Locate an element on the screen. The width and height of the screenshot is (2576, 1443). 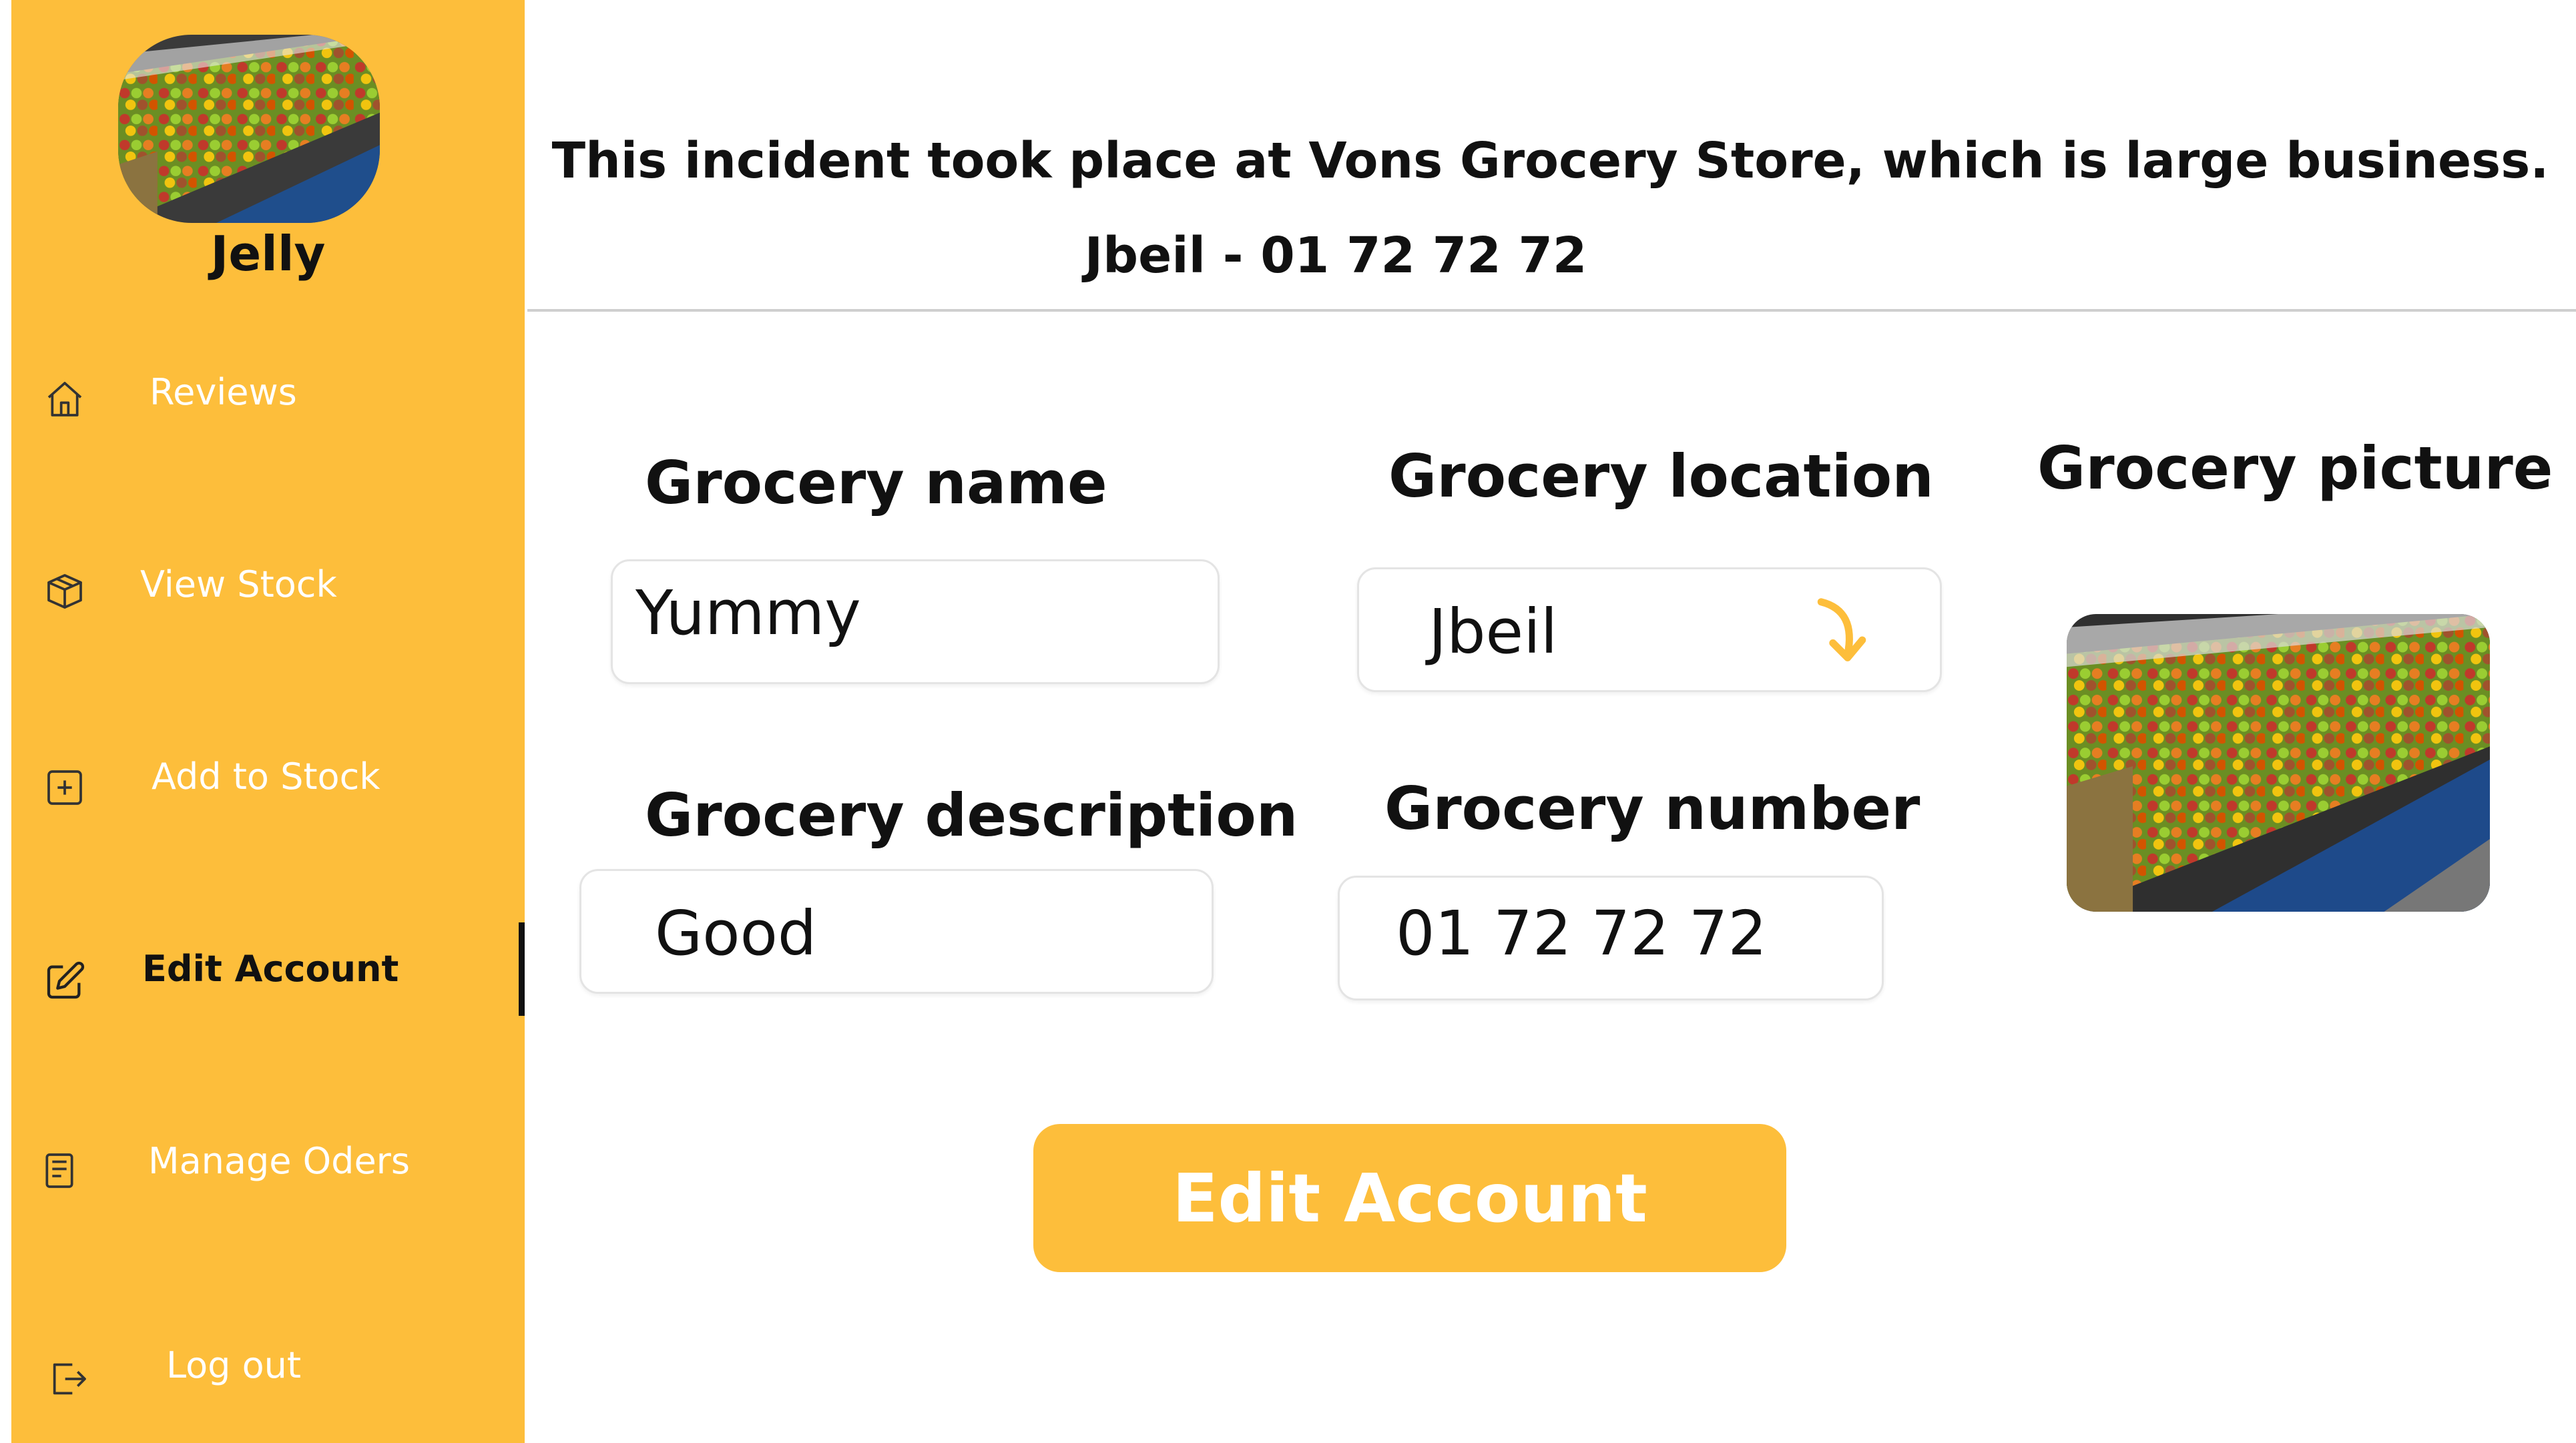
grocery-name-field: Yummy is located at coordinates (915, 621).